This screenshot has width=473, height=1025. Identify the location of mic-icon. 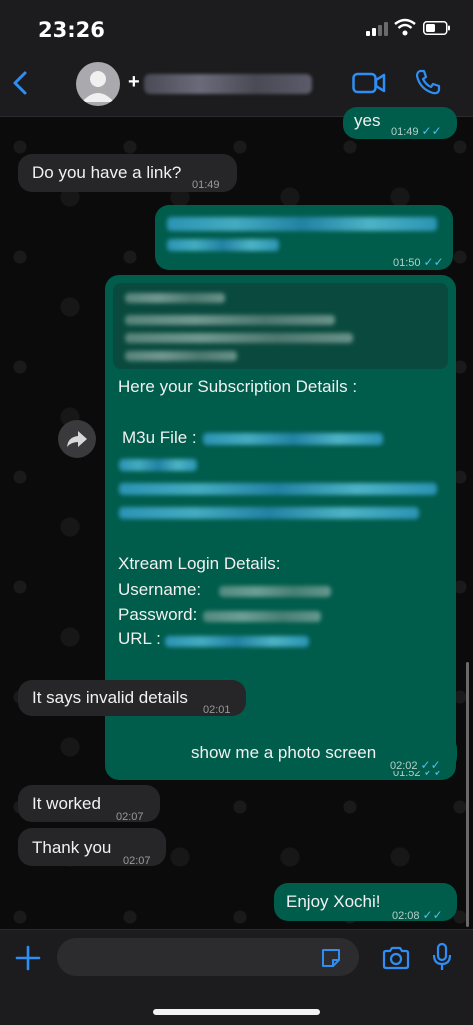
(442, 957).